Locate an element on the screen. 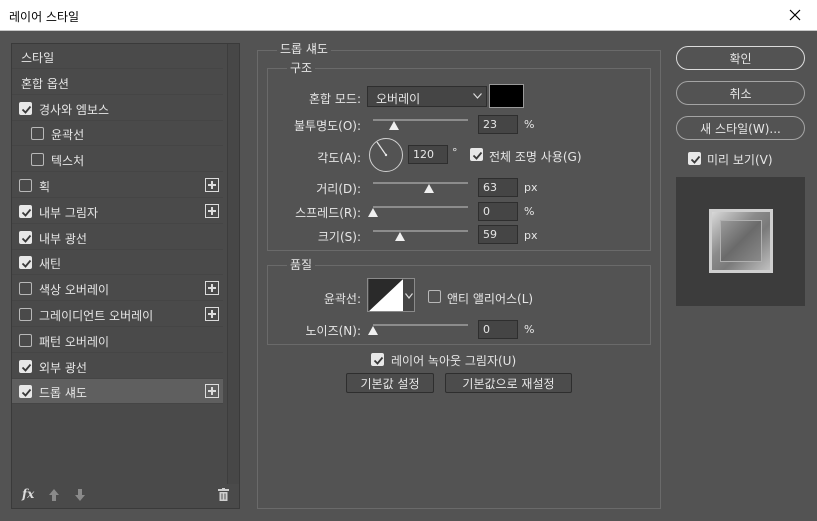 This screenshot has height=521, width=817. noise-input: 0 is located at coordinates (498, 329).